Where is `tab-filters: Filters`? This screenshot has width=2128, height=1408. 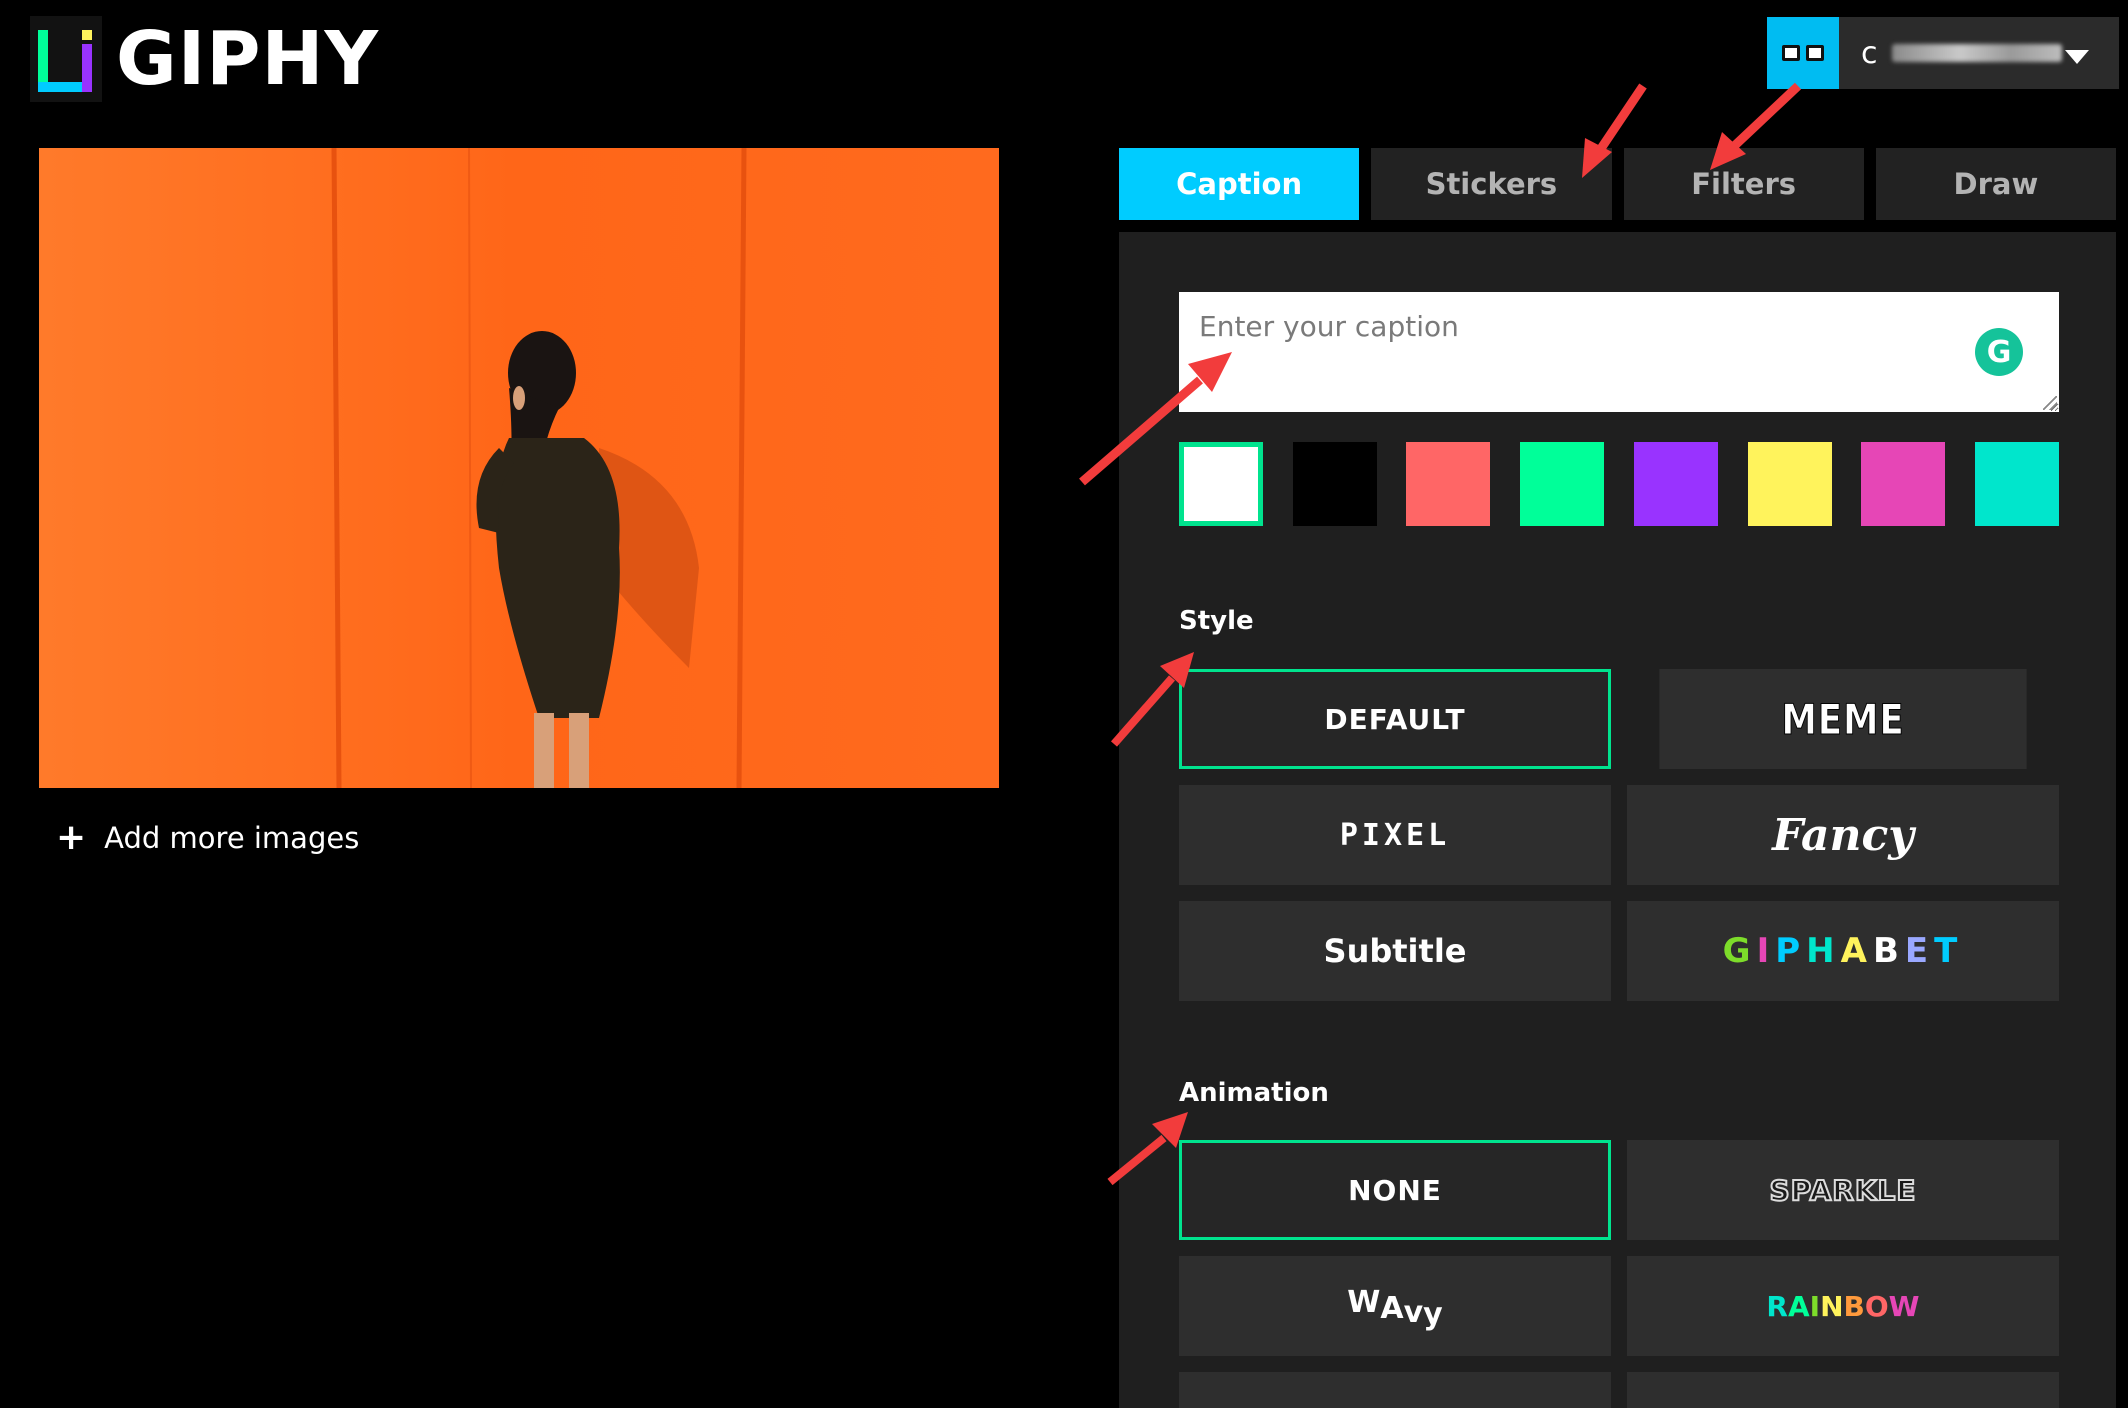 tab-filters: Filters is located at coordinates (1743, 184).